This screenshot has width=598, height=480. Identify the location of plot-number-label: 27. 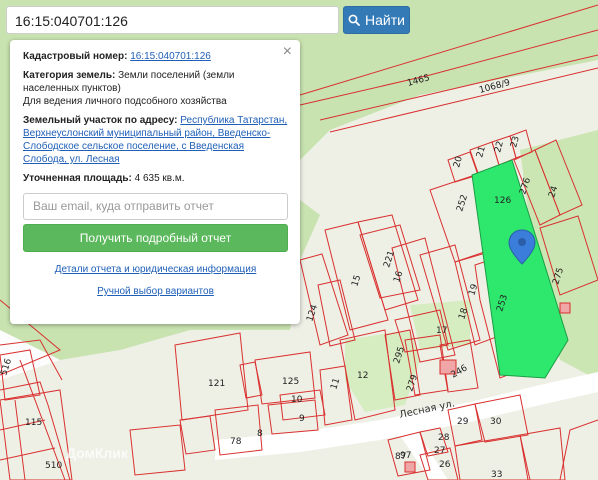
(439, 451).